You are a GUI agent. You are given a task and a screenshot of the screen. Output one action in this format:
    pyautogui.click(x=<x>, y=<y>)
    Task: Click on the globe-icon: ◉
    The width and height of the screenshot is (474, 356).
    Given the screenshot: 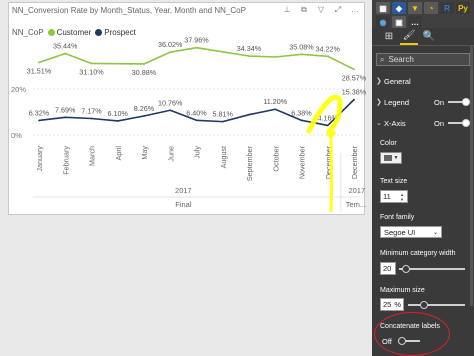 What is the action you would take?
    pyautogui.click(x=383, y=22)
    